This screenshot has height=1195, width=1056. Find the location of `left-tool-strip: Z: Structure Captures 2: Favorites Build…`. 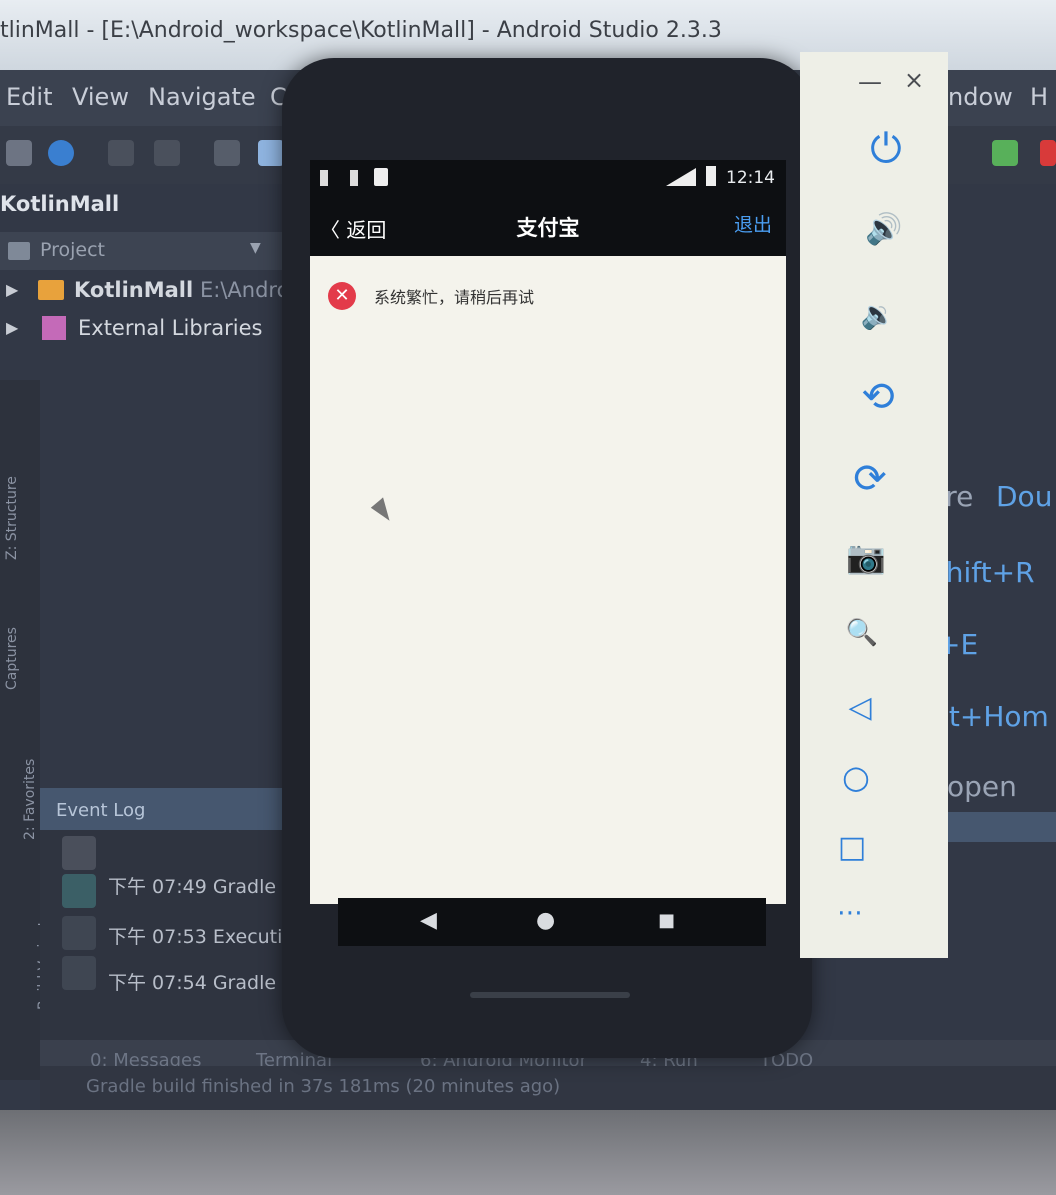

left-tool-strip: Z: Structure Captures 2: Favorites Build… is located at coordinates (26, 730).